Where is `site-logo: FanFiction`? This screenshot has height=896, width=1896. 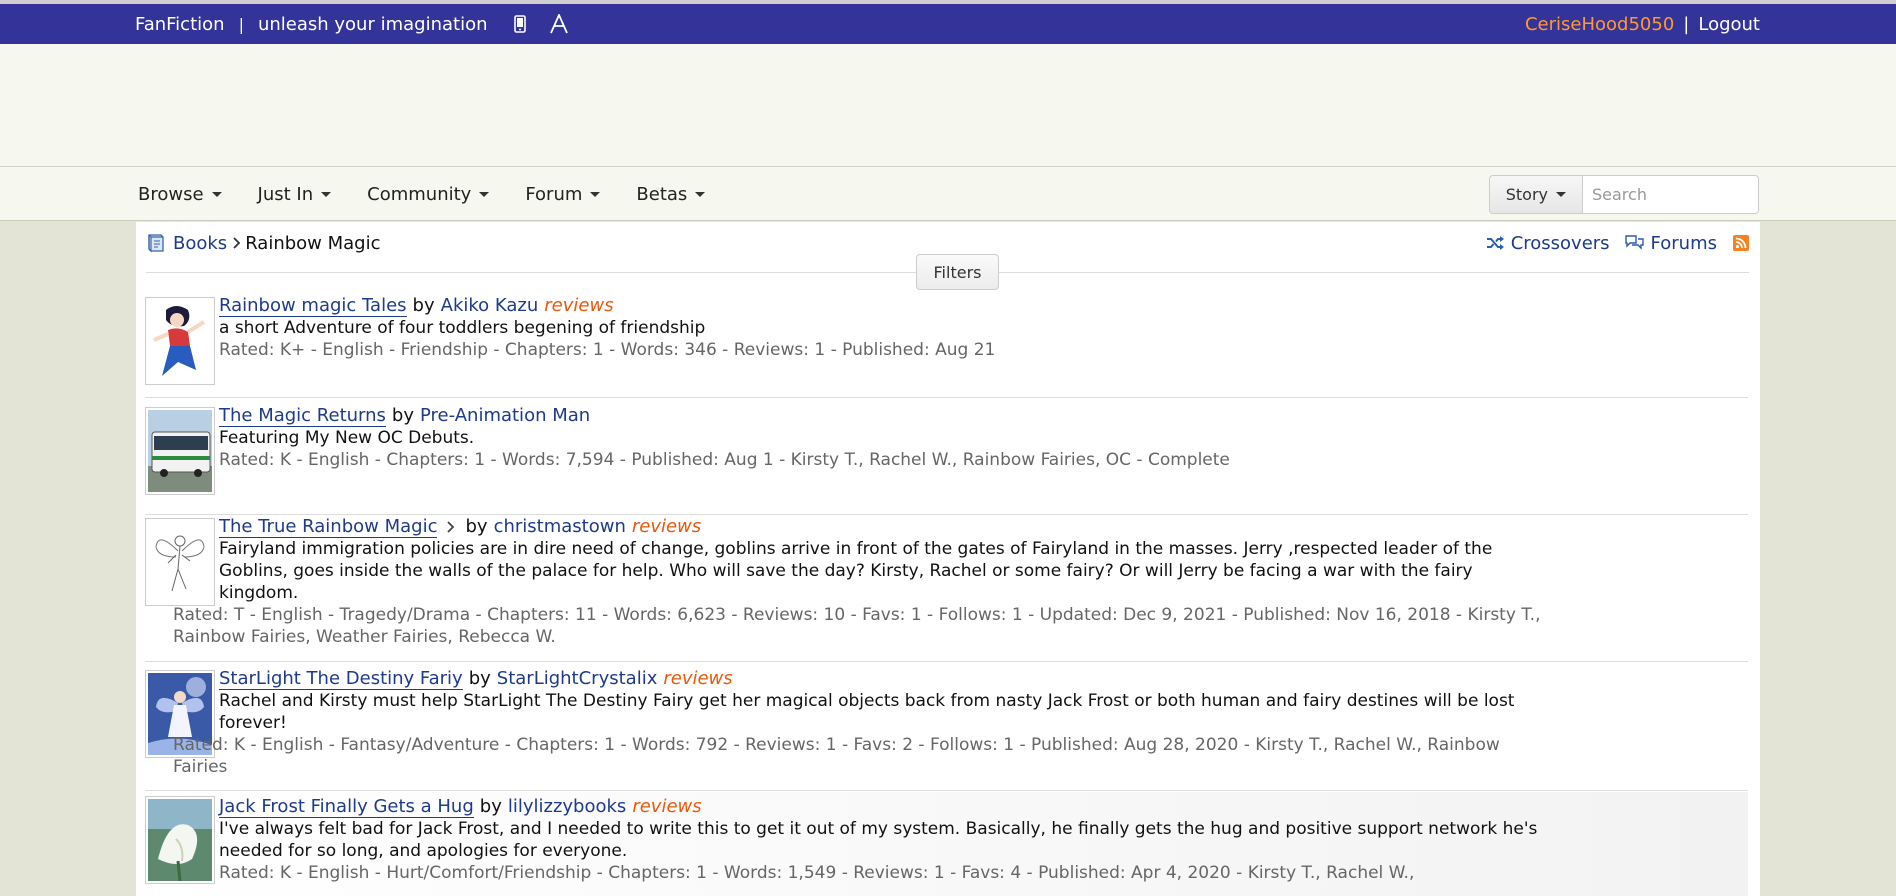
site-logo: FanFiction is located at coordinates (180, 24).